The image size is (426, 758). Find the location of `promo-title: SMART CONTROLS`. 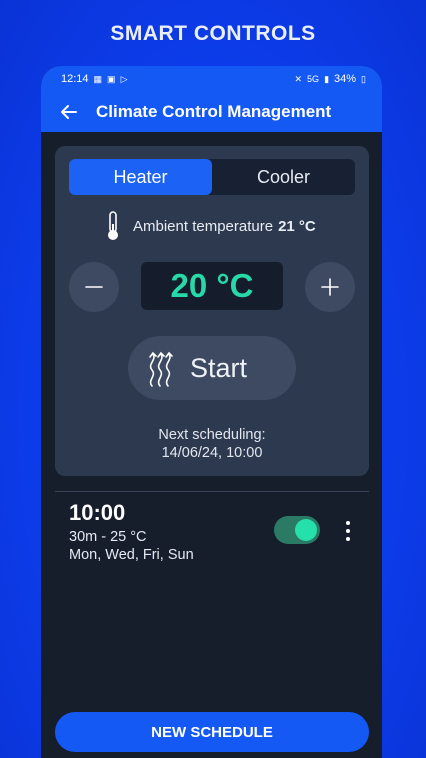

promo-title: SMART CONTROLS is located at coordinates (213, 33).